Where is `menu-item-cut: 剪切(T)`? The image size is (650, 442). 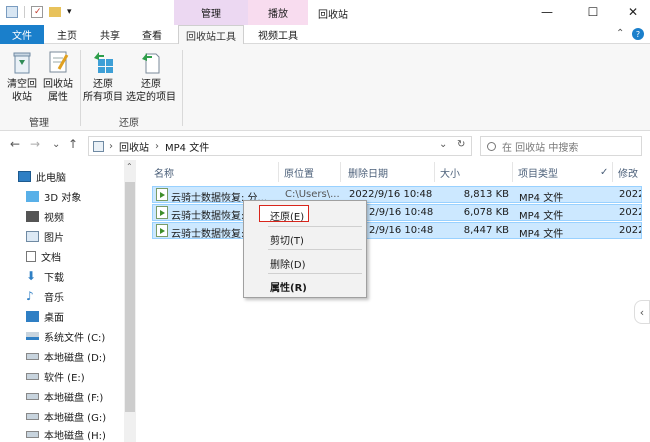 menu-item-cut: 剪切(T) is located at coordinates (287, 239).